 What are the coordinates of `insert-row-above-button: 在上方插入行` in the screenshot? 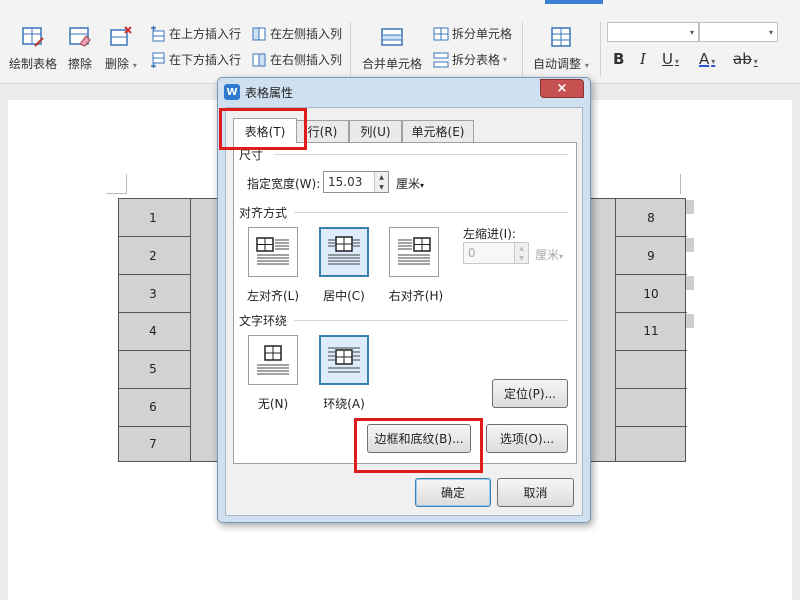 It's located at (195, 33).